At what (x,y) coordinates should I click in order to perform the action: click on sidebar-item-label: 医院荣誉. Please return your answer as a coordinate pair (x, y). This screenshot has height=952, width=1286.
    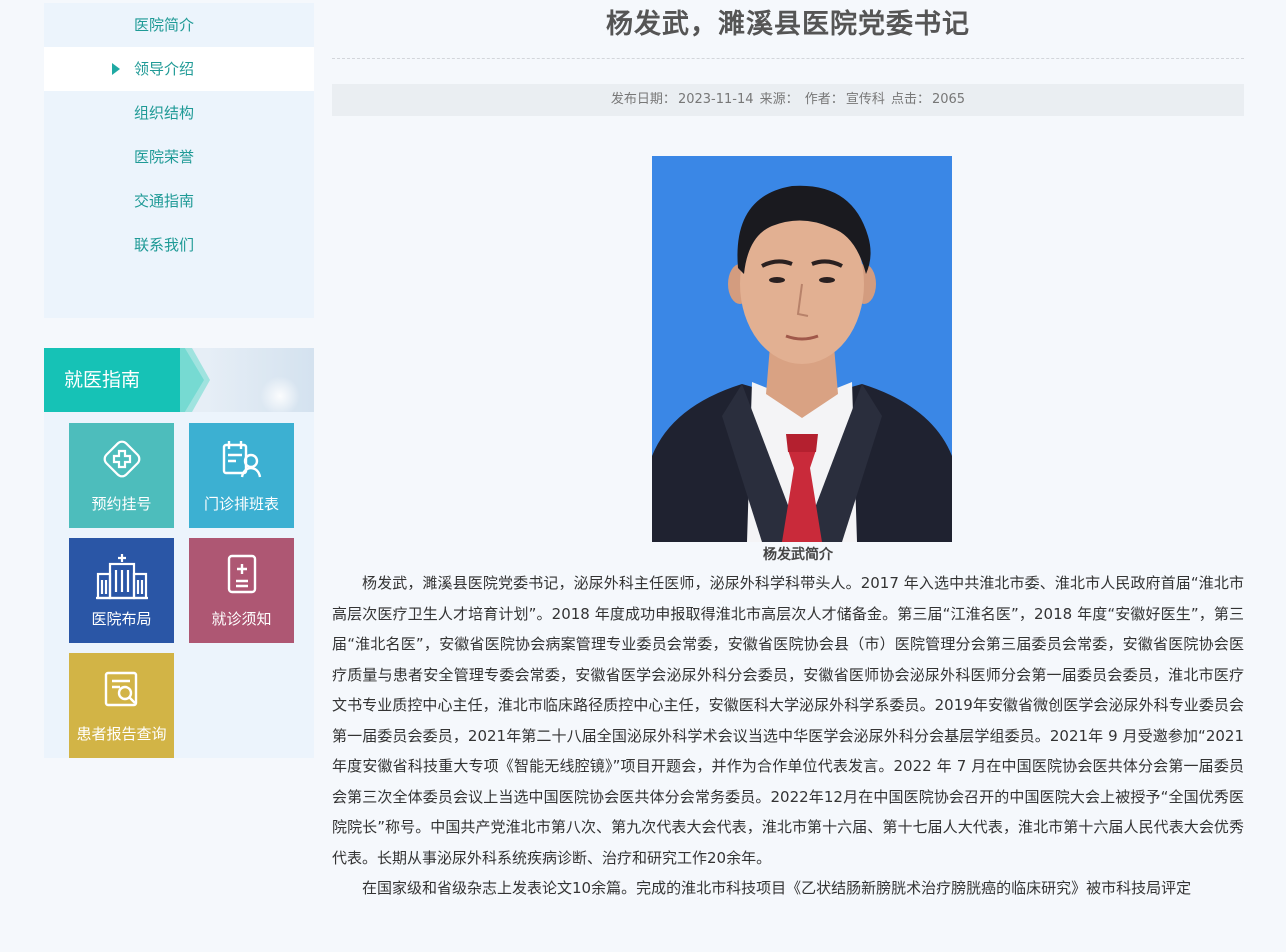
    Looking at the image, I should click on (164, 157).